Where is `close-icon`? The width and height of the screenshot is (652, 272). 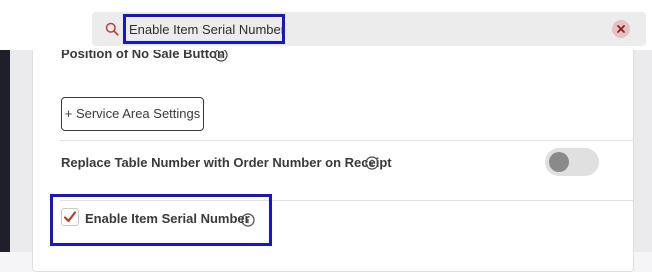 close-icon is located at coordinates (621, 29).